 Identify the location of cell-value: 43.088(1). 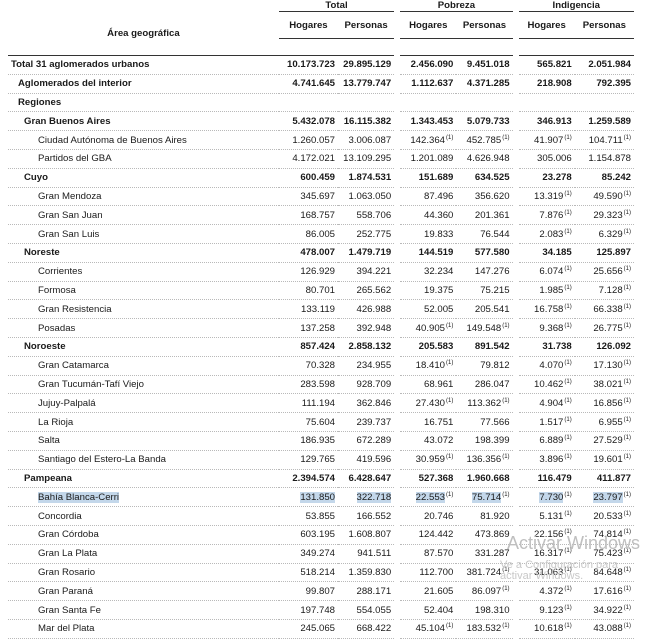
(604, 629).